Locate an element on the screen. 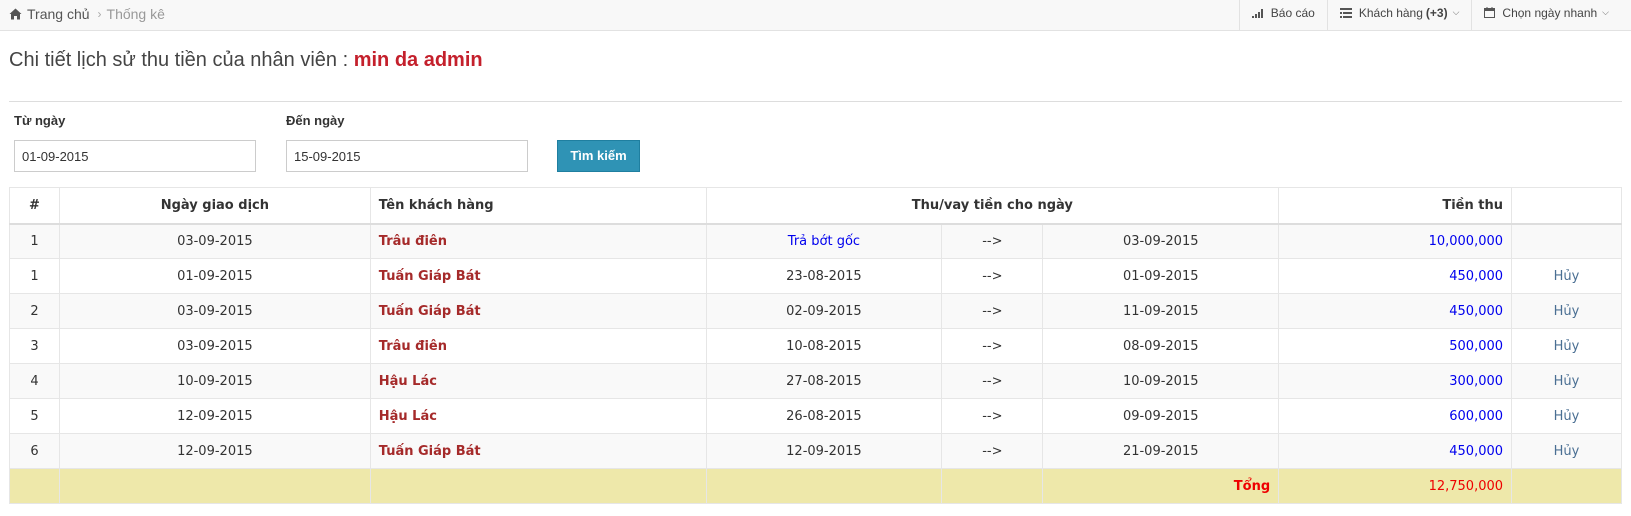 The height and width of the screenshot is (516, 1631). row-amount: 500,000 is located at coordinates (1395, 346).